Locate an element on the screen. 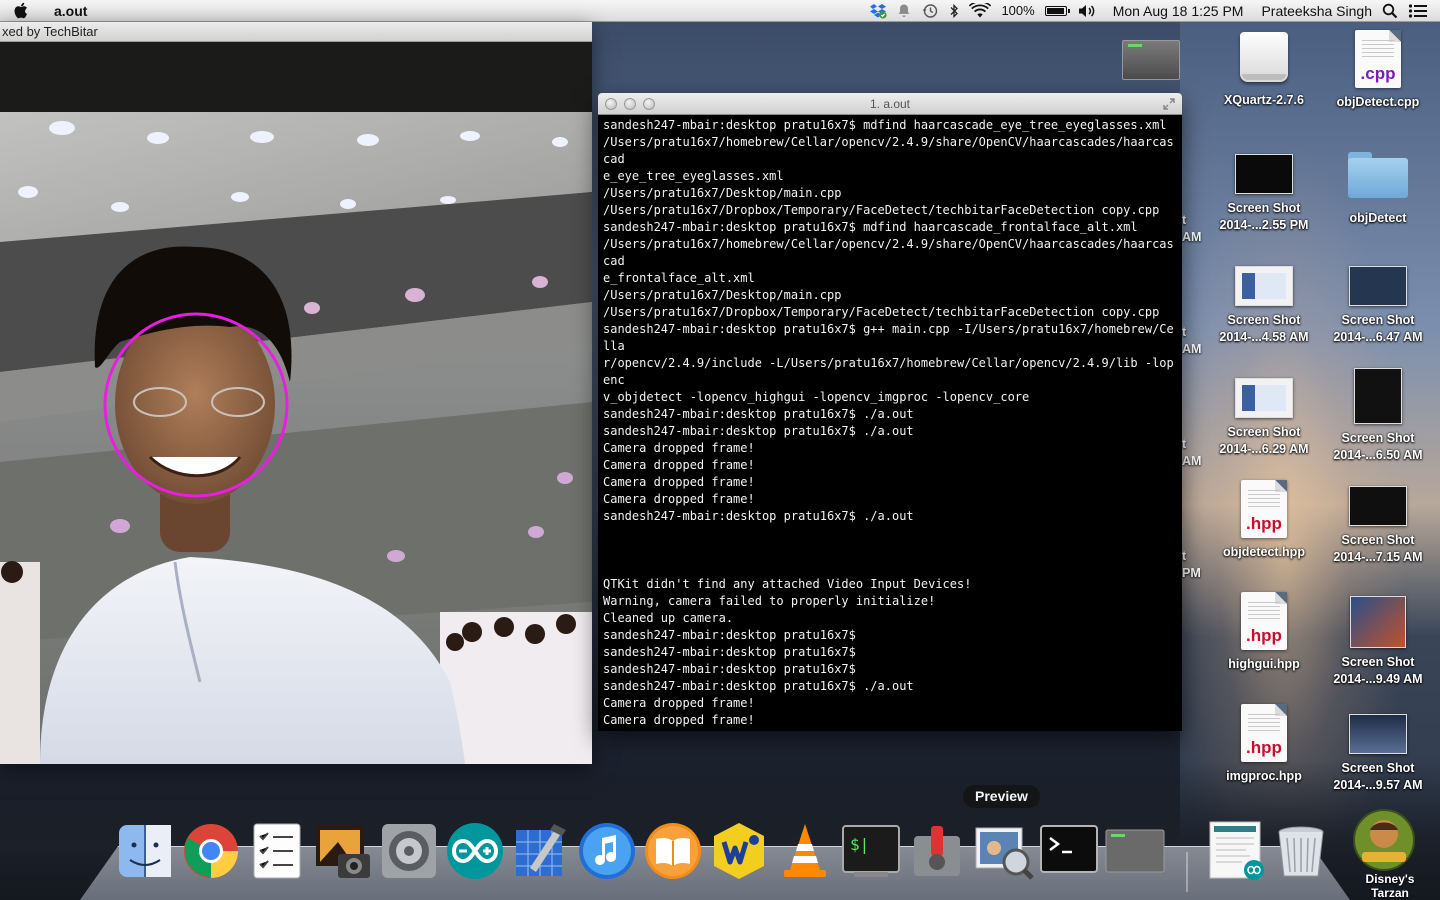 Image resolution: width=1440 pixels, height=900 pixels. notification-bell-icon is located at coordinates (904, 11).